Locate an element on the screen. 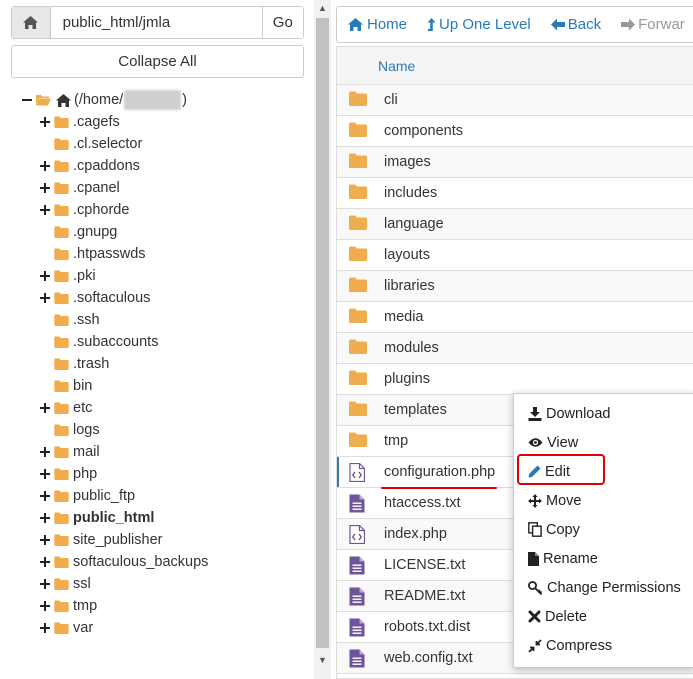  table-row: includes is located at coordinates (515, 193).